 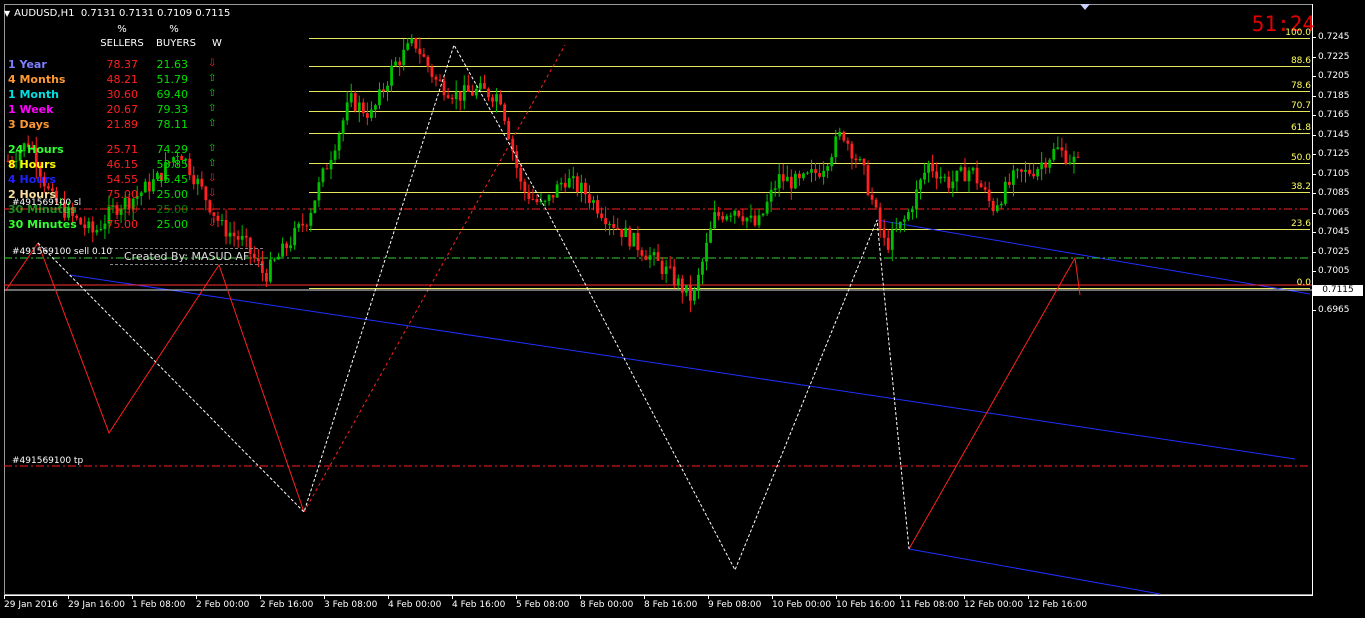 What do you see at coordinates (122, 149) in the screenshot?
I see `sellers-value: 25.71` at bounding box center [122, 149].